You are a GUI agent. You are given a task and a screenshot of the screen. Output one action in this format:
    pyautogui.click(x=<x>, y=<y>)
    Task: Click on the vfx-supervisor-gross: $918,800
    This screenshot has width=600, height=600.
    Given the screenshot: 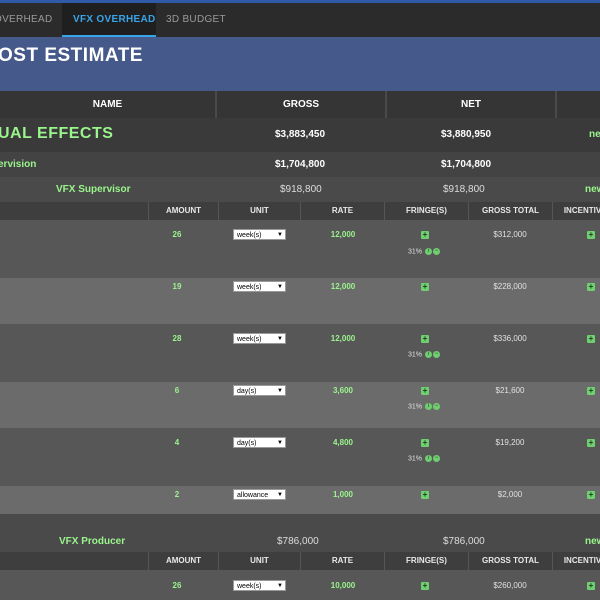 What is the action you would take?
    pyautogui.click(x=301, y=189)
    